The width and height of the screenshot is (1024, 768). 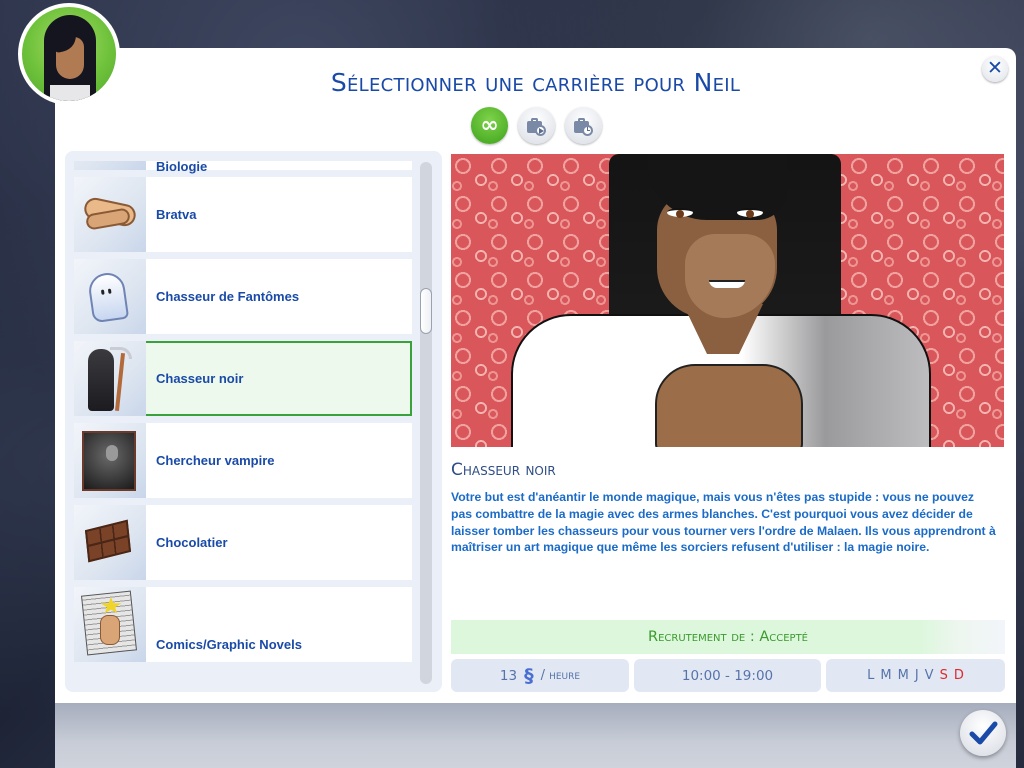 What do you see at coordinates (228, 296) in the screenshot?
I see `career-label: Chasseur de Fantômes` at bounding box center [228, 296].